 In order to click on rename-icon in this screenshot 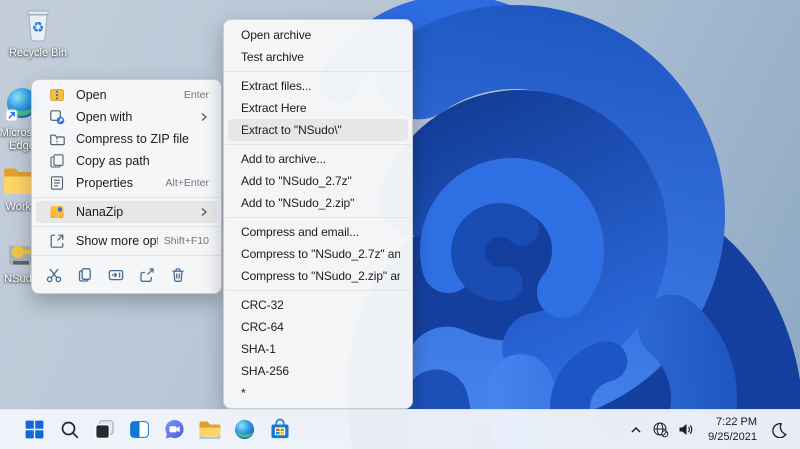, I will do `click(116, 275)`.